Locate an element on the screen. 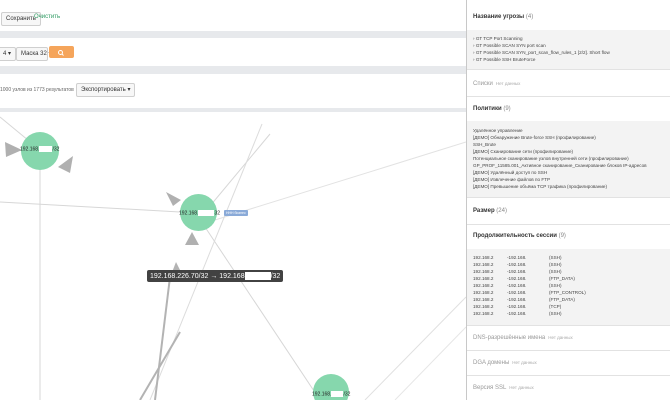 This screenshot has width=670, height=400. size-title: Размер is located at coordinates (484, 211).